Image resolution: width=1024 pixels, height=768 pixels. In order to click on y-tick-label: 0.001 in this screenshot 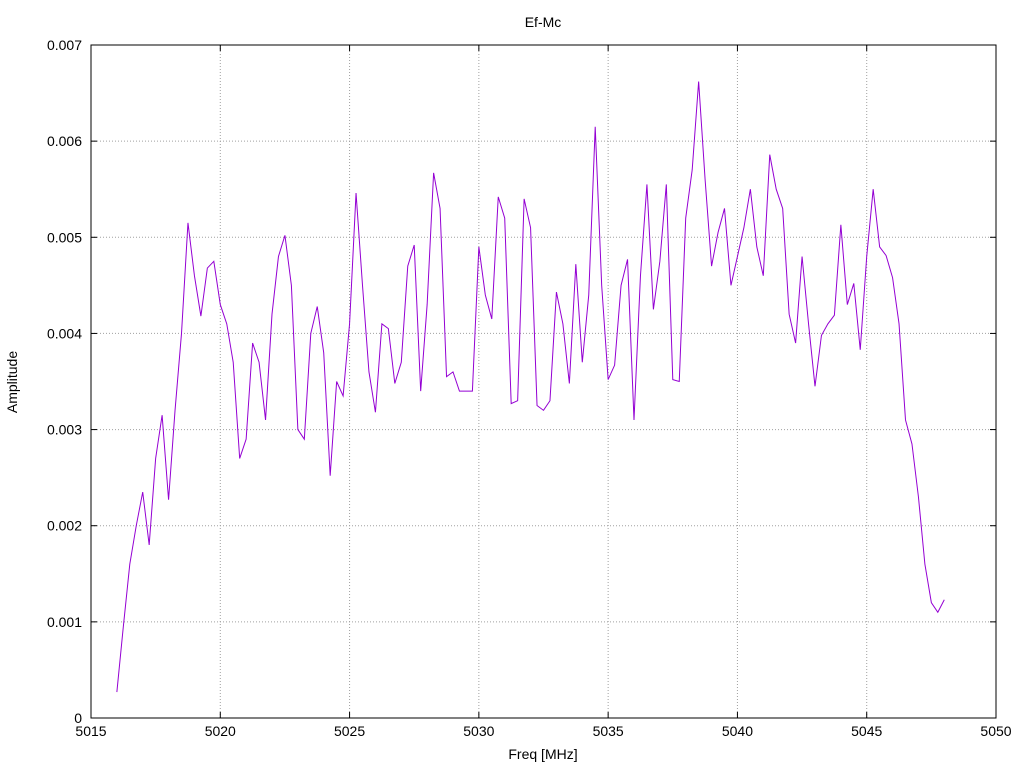, I will do `click(64, 622)`.